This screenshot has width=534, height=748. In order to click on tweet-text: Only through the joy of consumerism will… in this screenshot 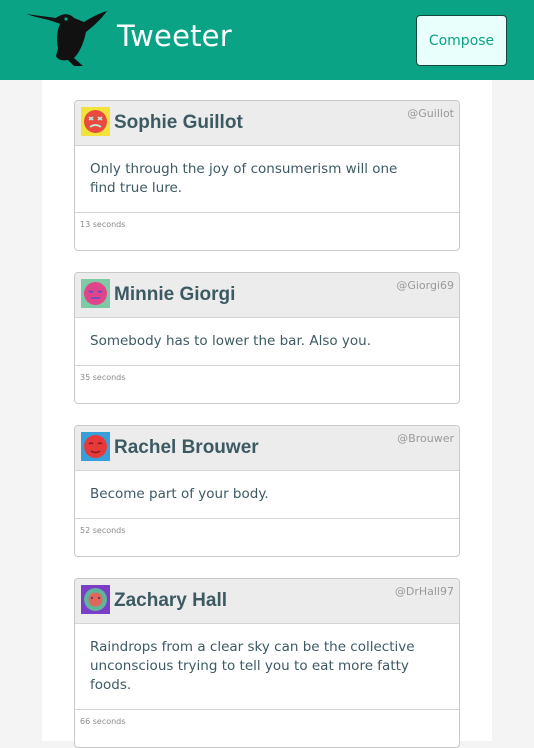, I will do `click(267, 179)`.